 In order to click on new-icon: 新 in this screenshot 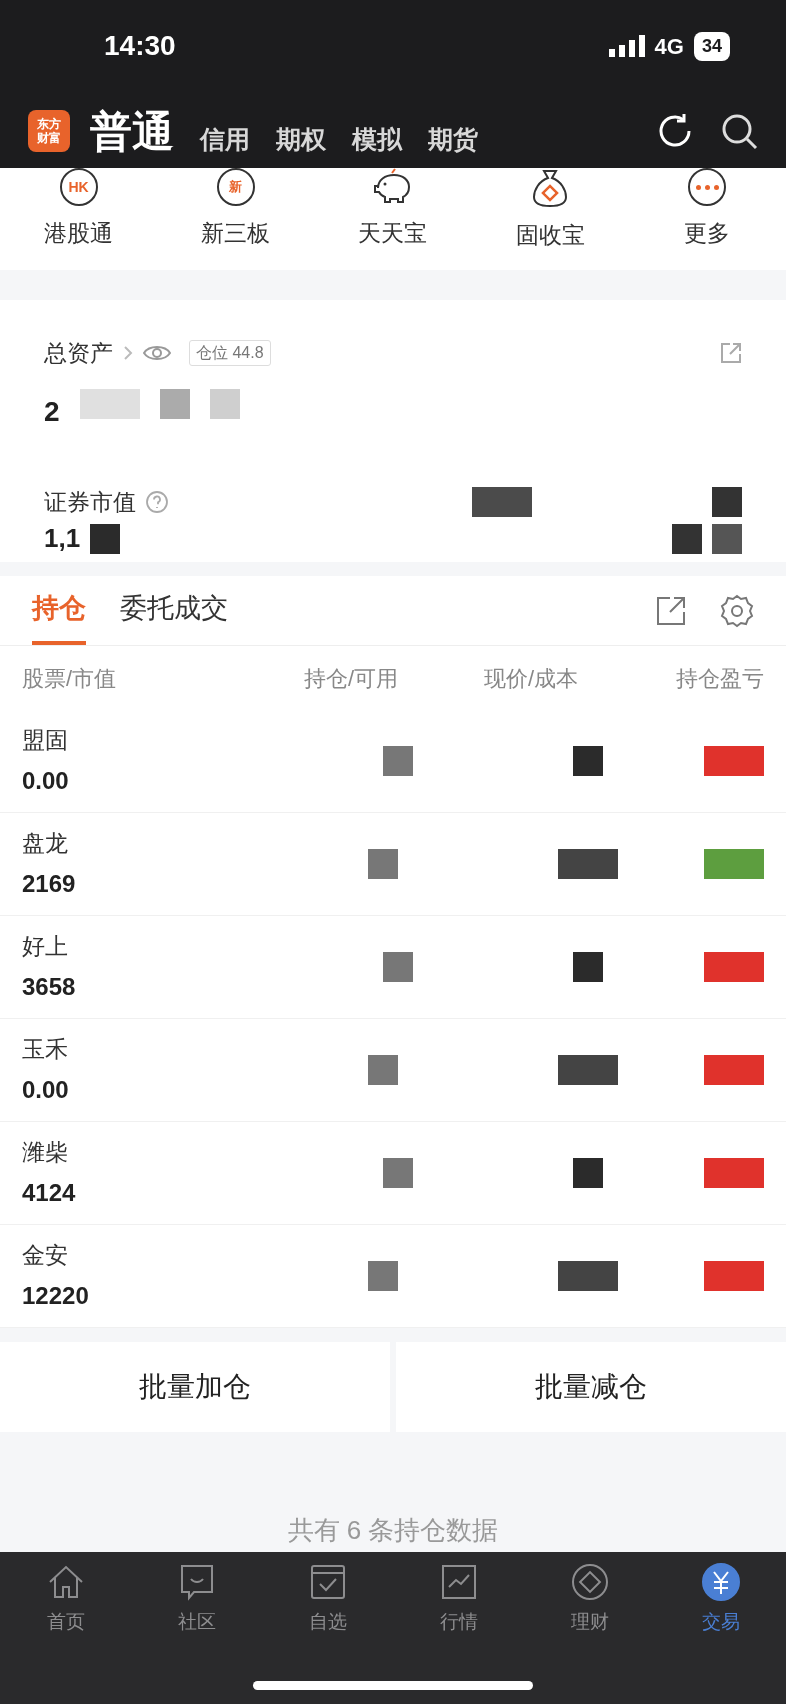, I will do `click(235, 187)`.